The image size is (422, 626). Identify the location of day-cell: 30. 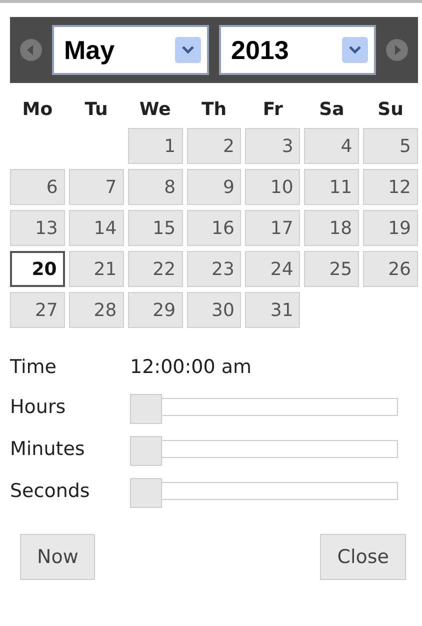
(214, 310).